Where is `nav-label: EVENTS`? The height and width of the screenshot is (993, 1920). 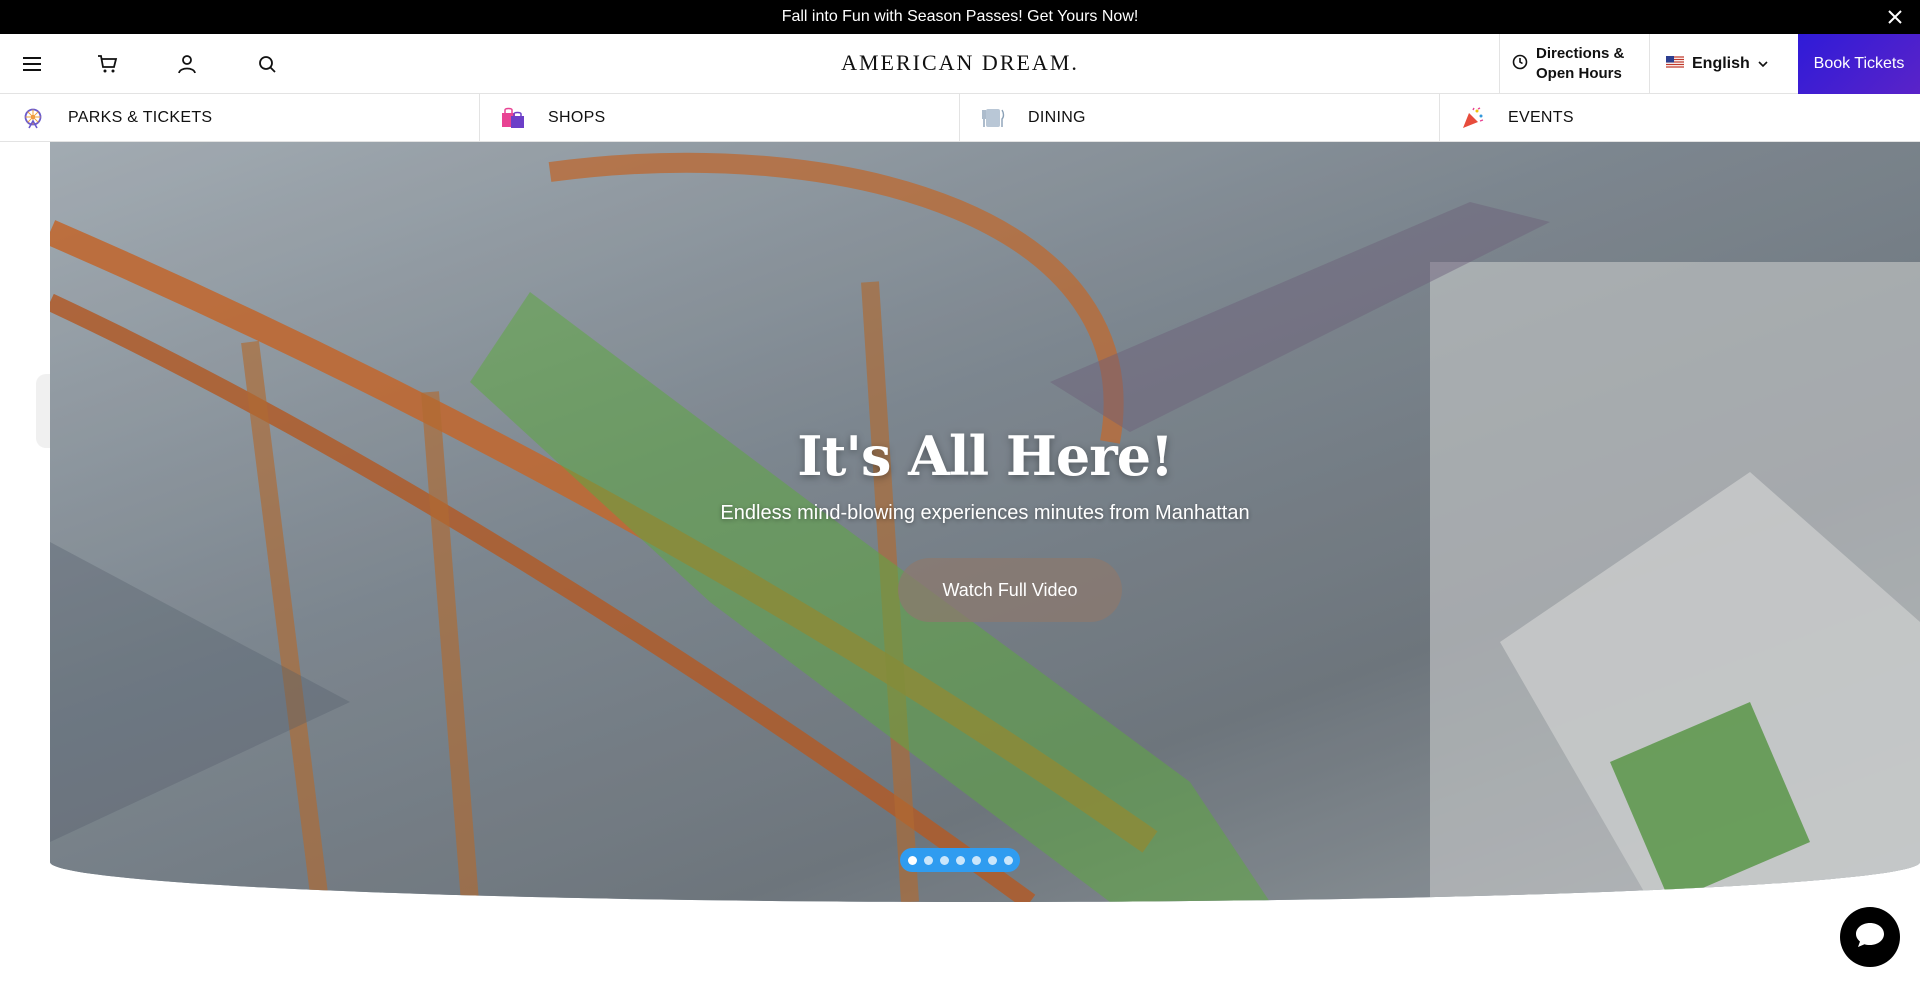
nav-label: EVENTS is located at coordinates (1541, 117).